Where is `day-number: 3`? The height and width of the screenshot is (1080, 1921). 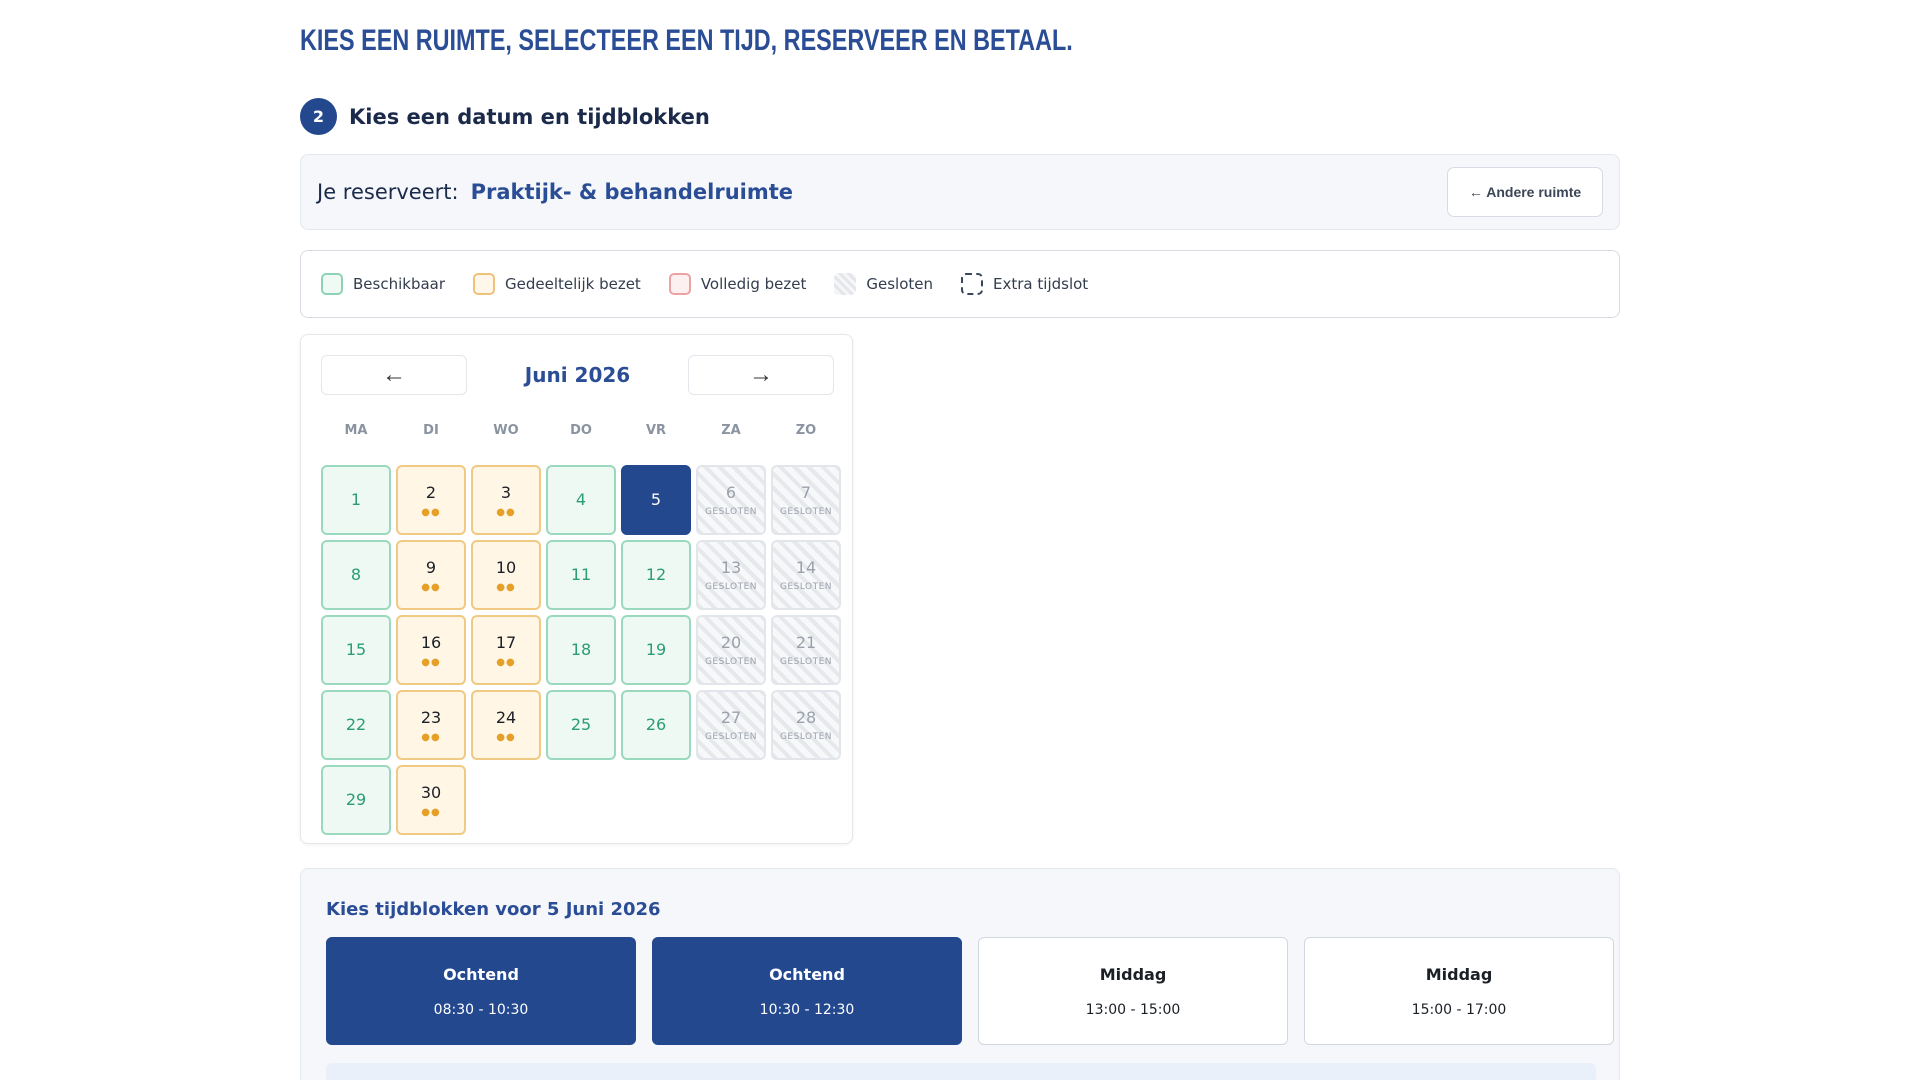
day-number: 3 is located at coordinates (506, 492).